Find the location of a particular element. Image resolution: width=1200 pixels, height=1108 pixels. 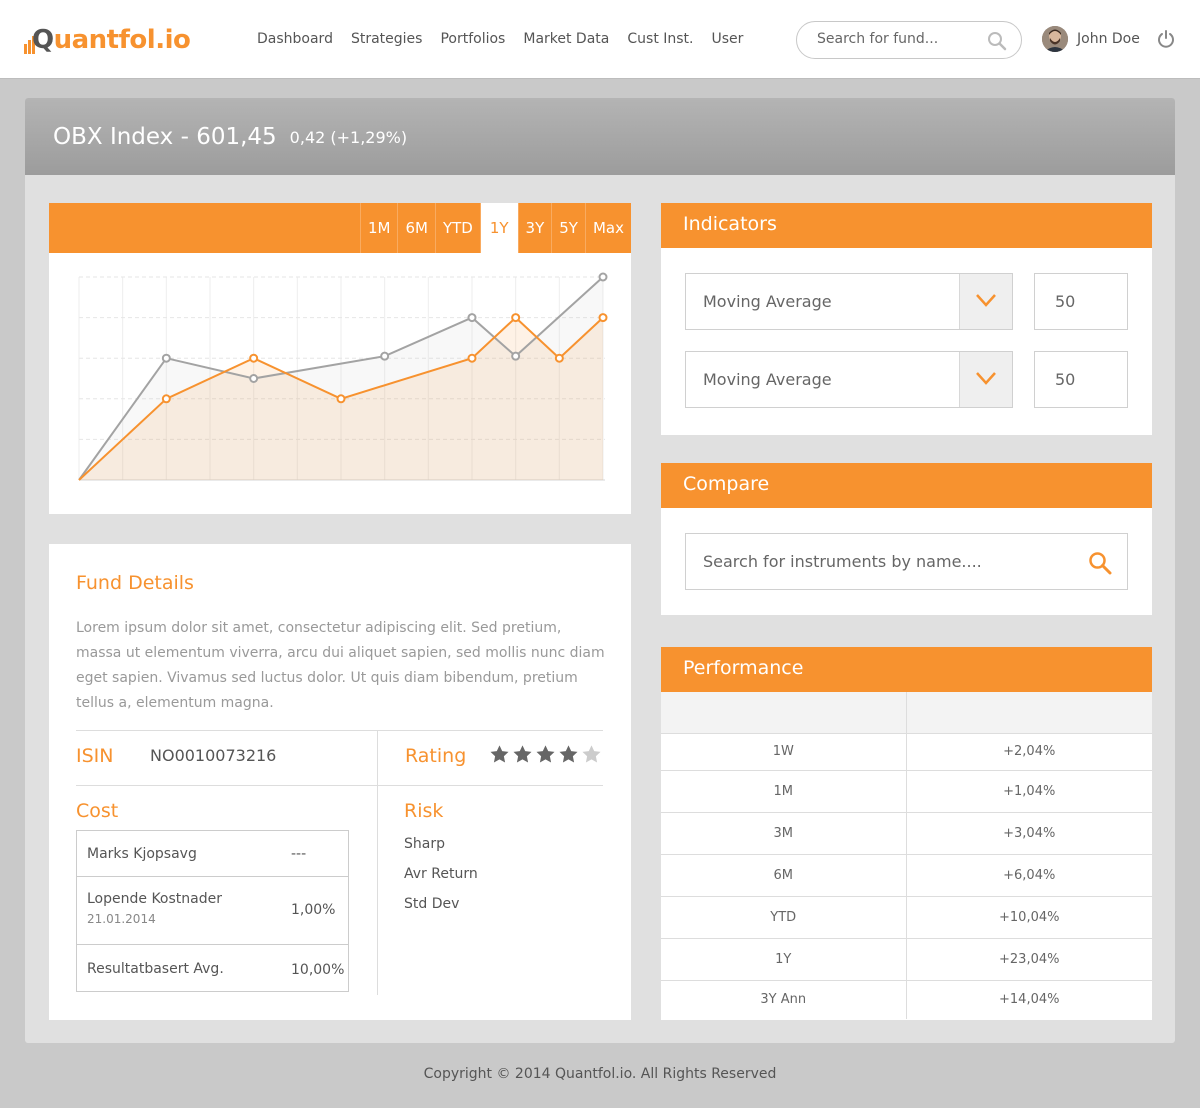

table-row: 1W +2,04% is located at coordinates (906, 752).